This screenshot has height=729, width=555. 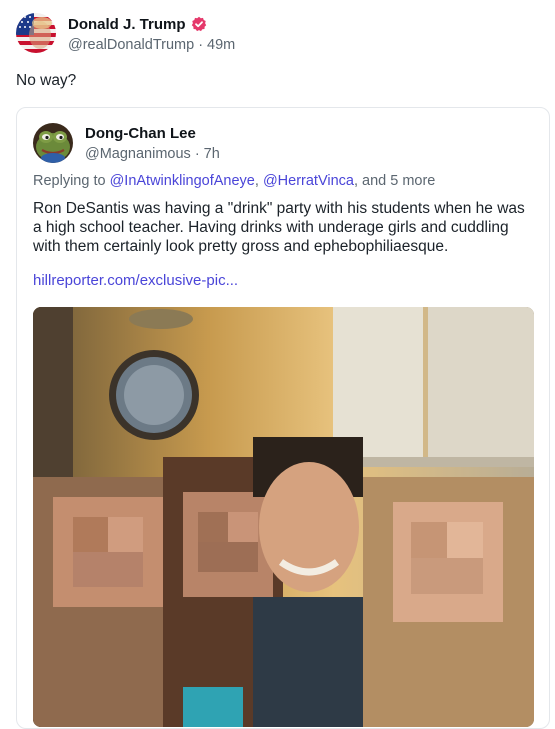 I want to click on frog-avatar-icon, so click(x=53, y=143).